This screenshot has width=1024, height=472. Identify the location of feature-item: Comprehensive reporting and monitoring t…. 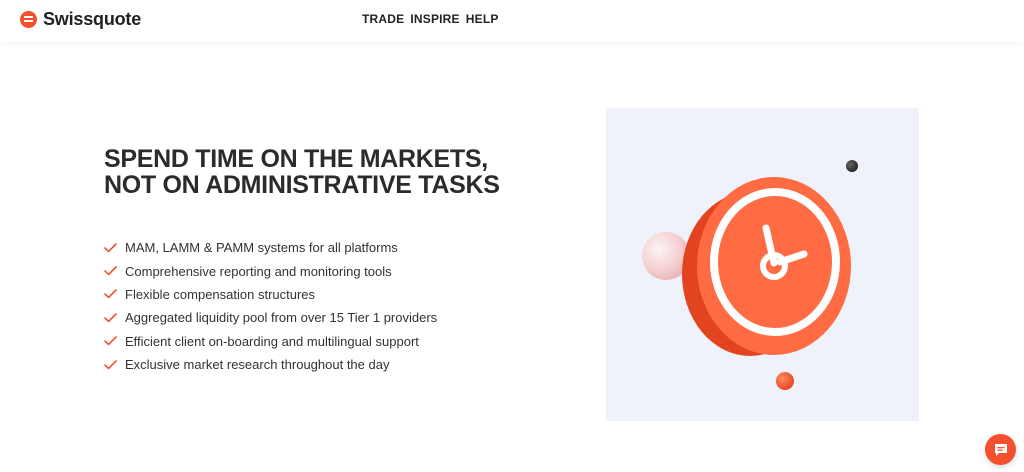
(270, 270).